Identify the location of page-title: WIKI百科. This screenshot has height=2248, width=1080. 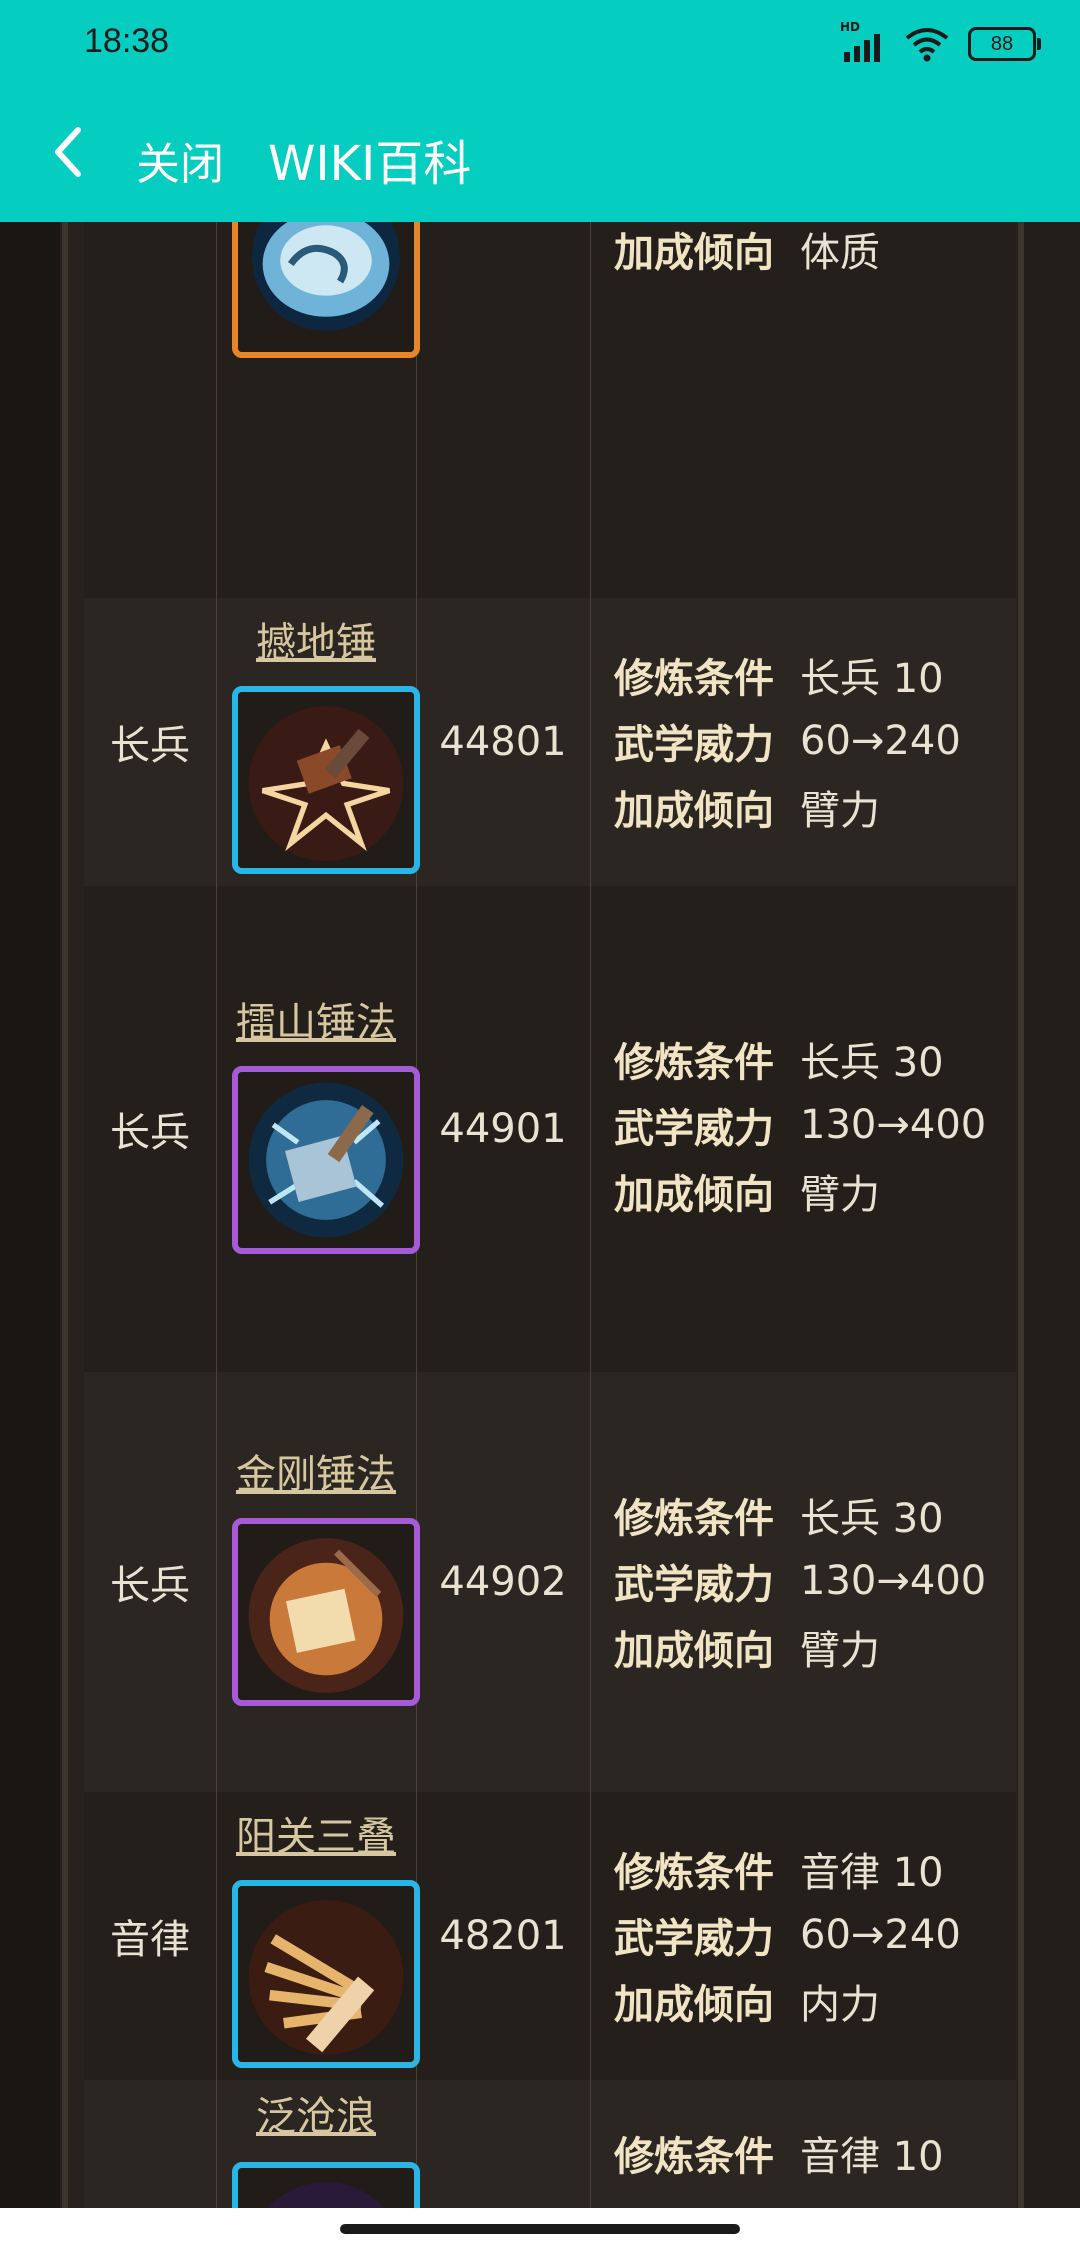
(370, 164).